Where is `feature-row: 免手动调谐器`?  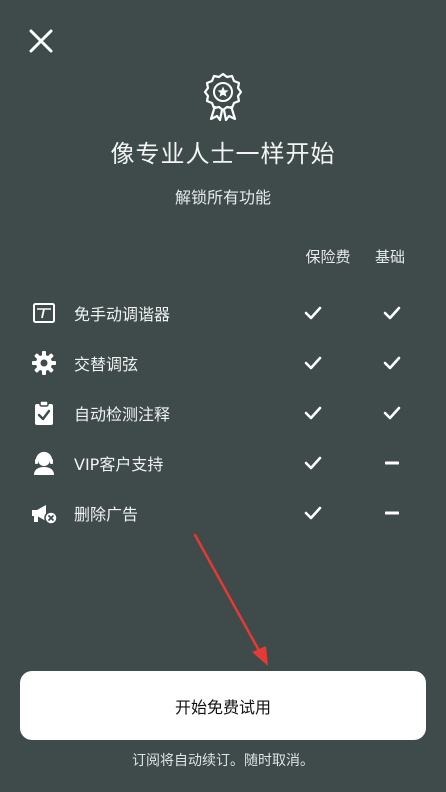
feature-row: 免手动调谐器 is located at coordinates (223, 313).